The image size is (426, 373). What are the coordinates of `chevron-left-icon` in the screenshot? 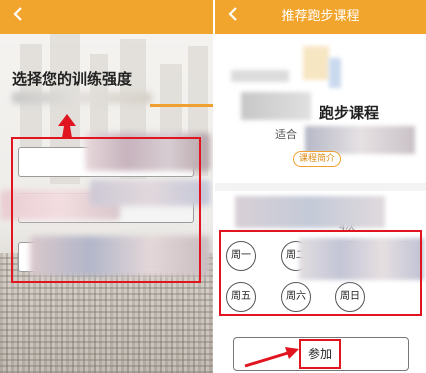 It's located at (17, 14).